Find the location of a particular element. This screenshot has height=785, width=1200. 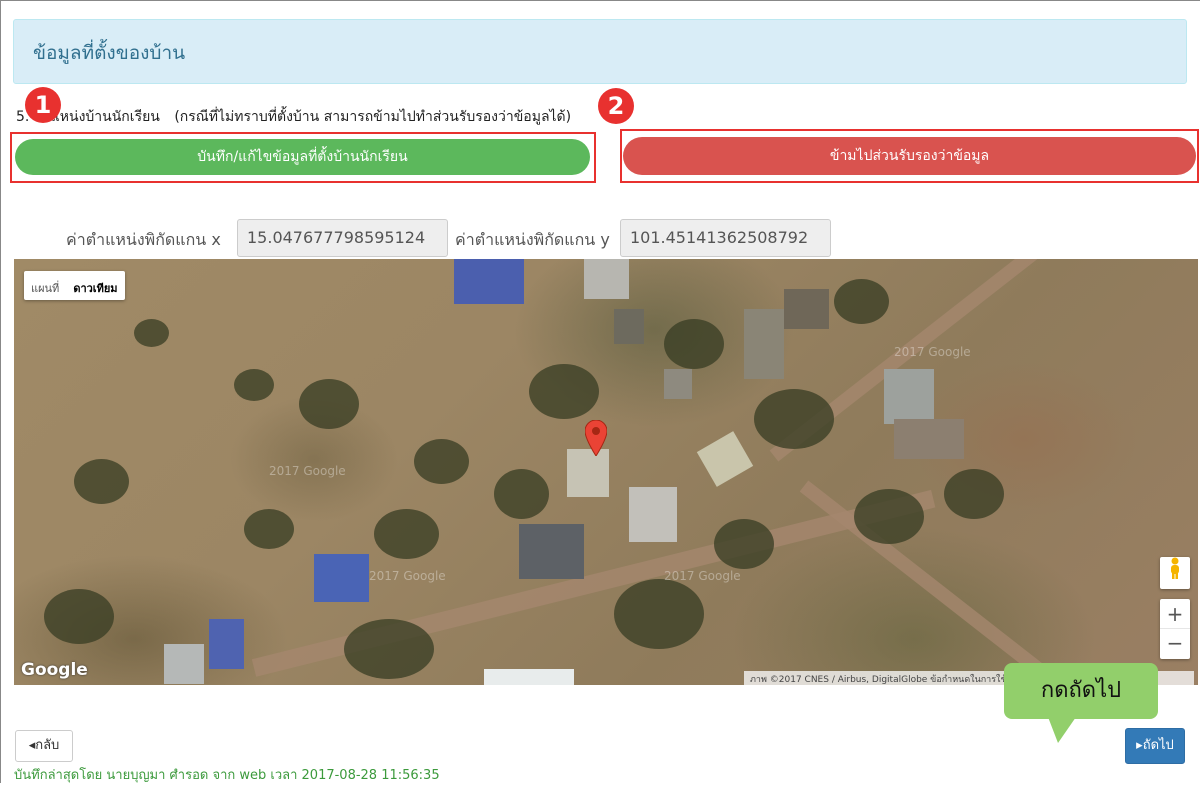

coord-x-field: 15.047677798595124 is located at coordinates (342, 238).